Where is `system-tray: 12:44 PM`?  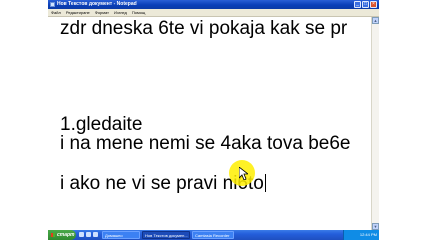 system-tray: 12:44 PM is located at coordinates (361, 235).